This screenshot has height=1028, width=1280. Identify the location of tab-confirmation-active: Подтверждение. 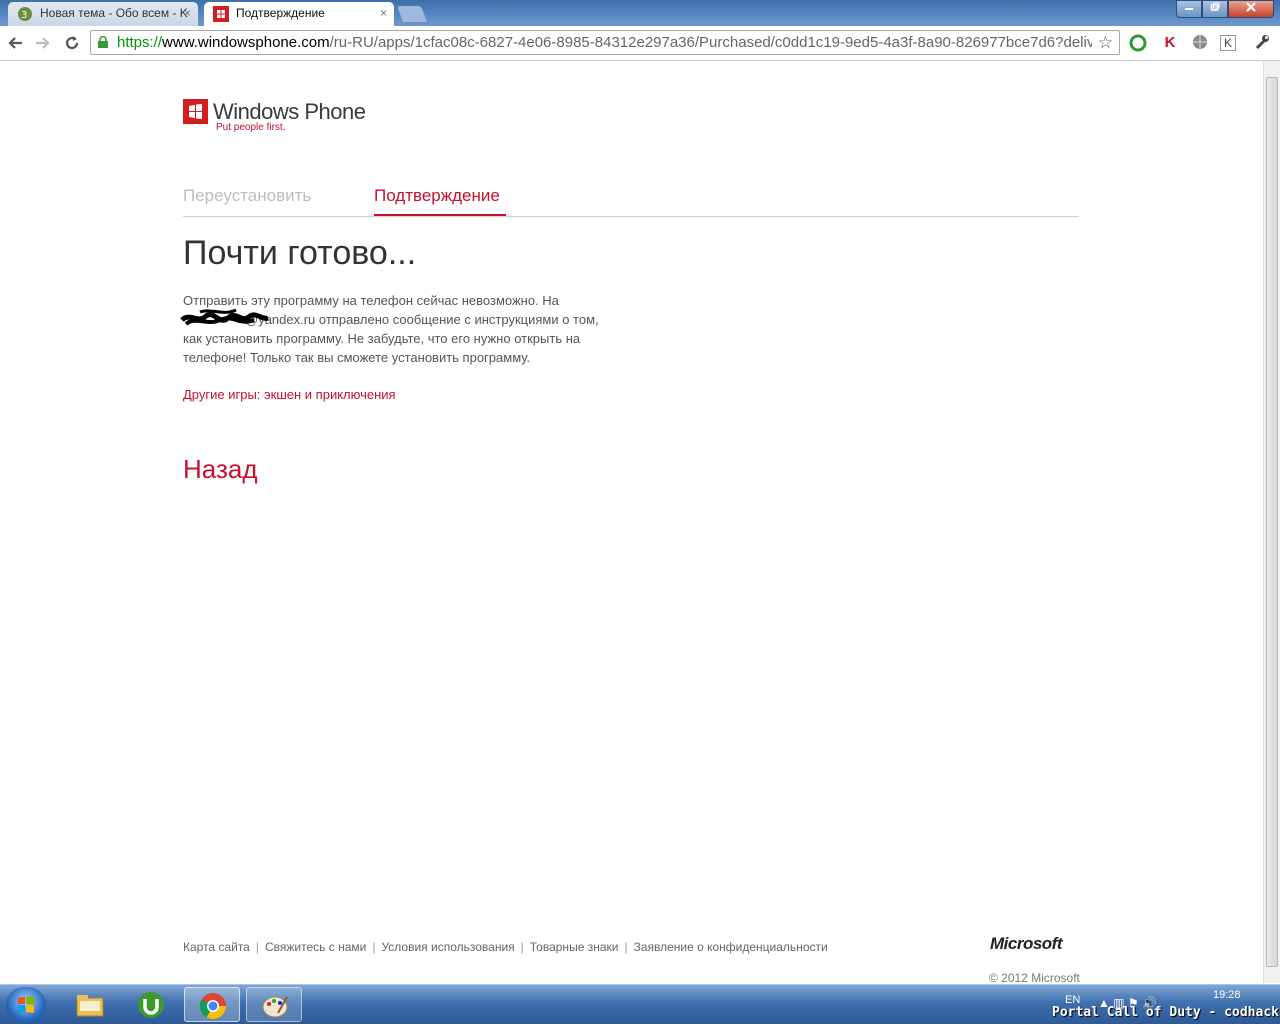
(437, 196).